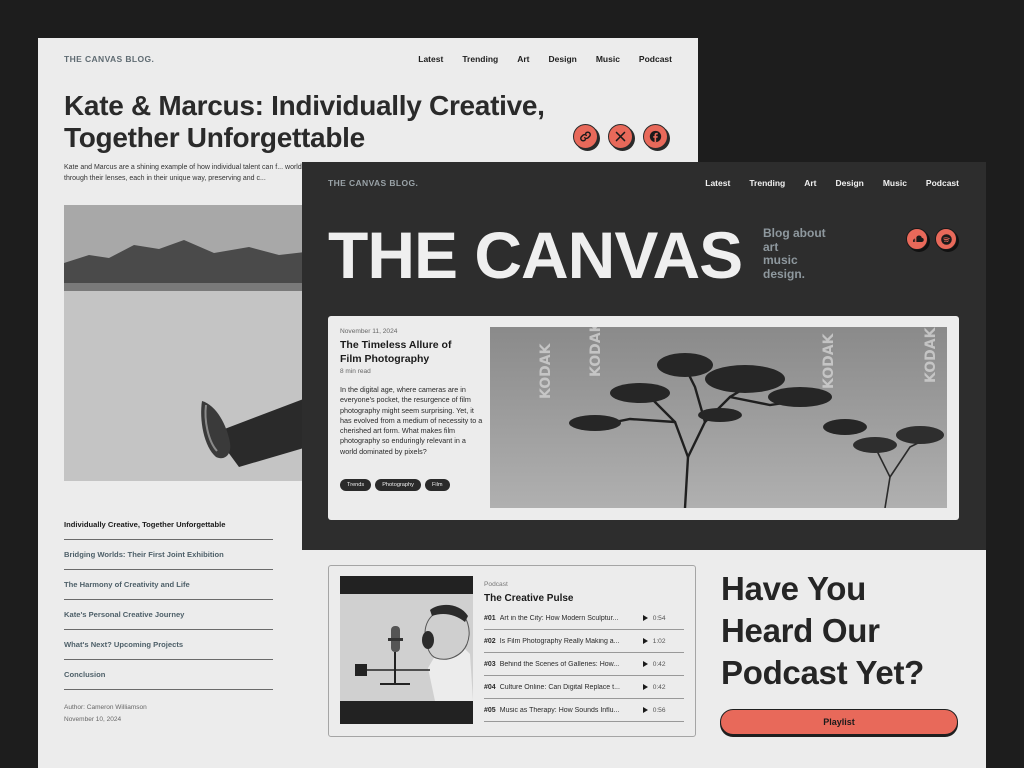 The image size is (1024, 768). I want to click on tagline-line: music, so click(780, 260).